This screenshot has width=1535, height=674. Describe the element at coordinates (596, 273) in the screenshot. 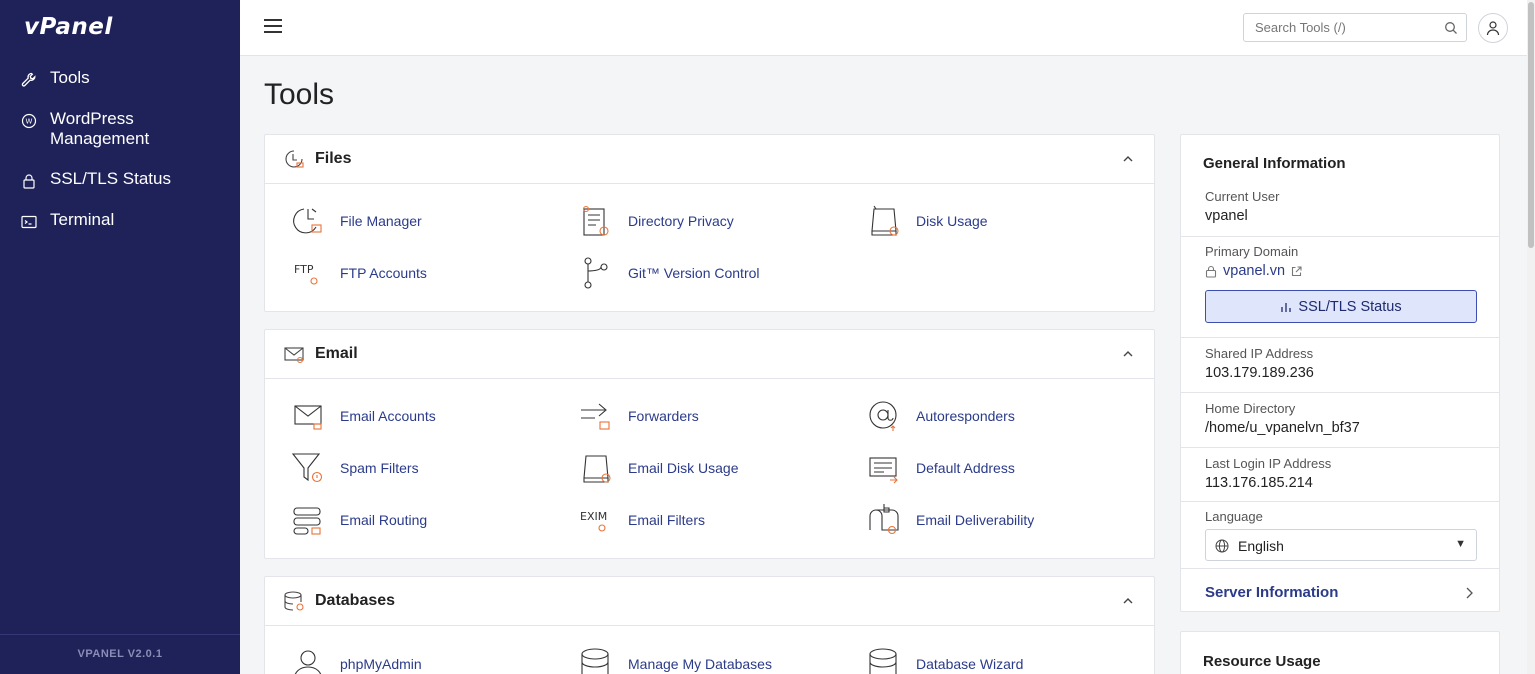

I see `git-icon` at that location.